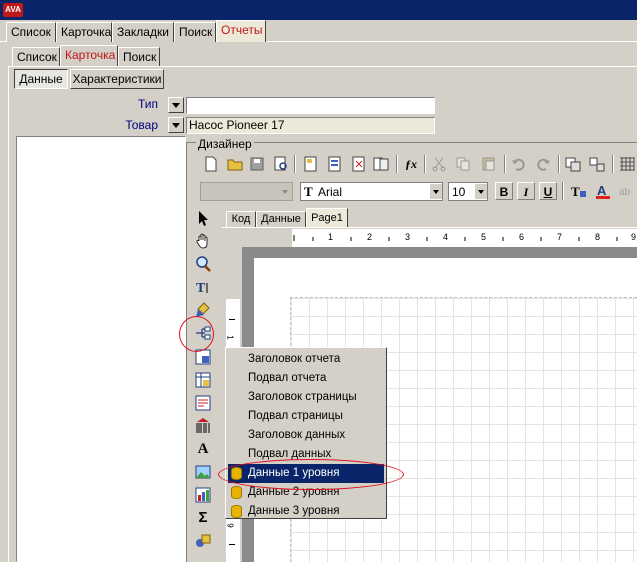 The image size is (637, 562). Describe the element at coordinates (36, 57) in the screenshot. I see `subtab-list: Список` at that location.